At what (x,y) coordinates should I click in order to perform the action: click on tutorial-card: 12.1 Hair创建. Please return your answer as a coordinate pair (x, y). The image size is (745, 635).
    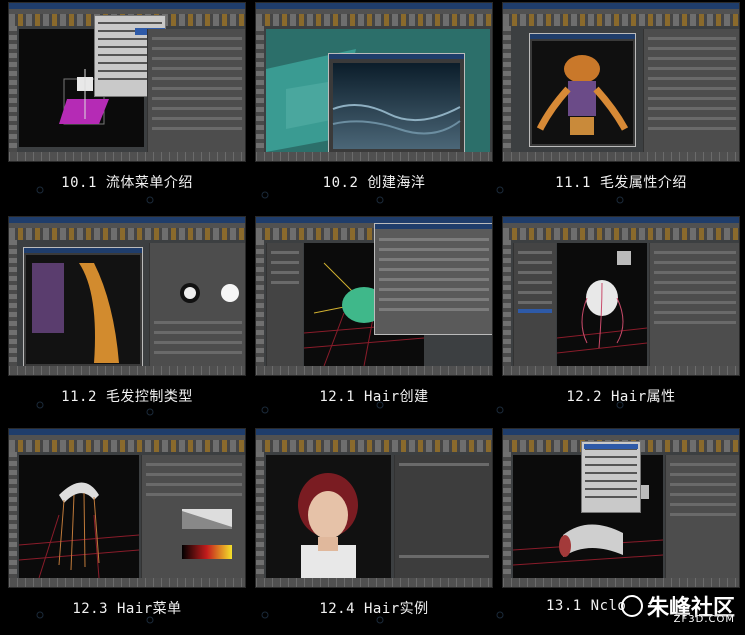
    Looking at the image, I should click on (374, 317).